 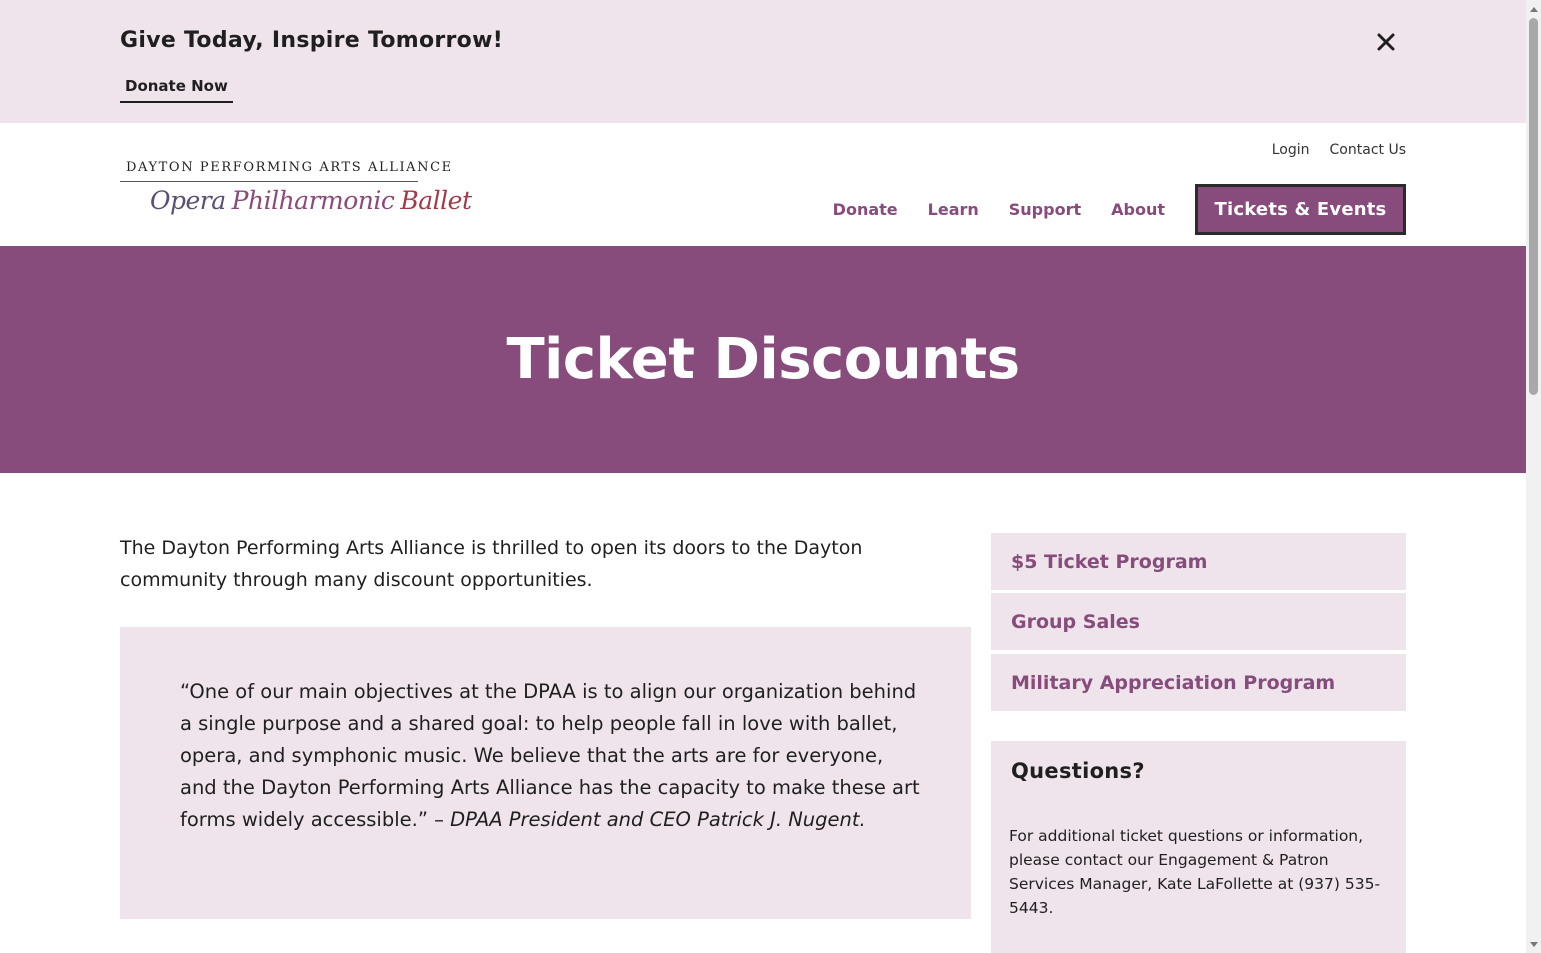 I want to click on logo-org-name: DAYTON PERFORMING ARTS ALLIANCE, so click(x=289, y=167).